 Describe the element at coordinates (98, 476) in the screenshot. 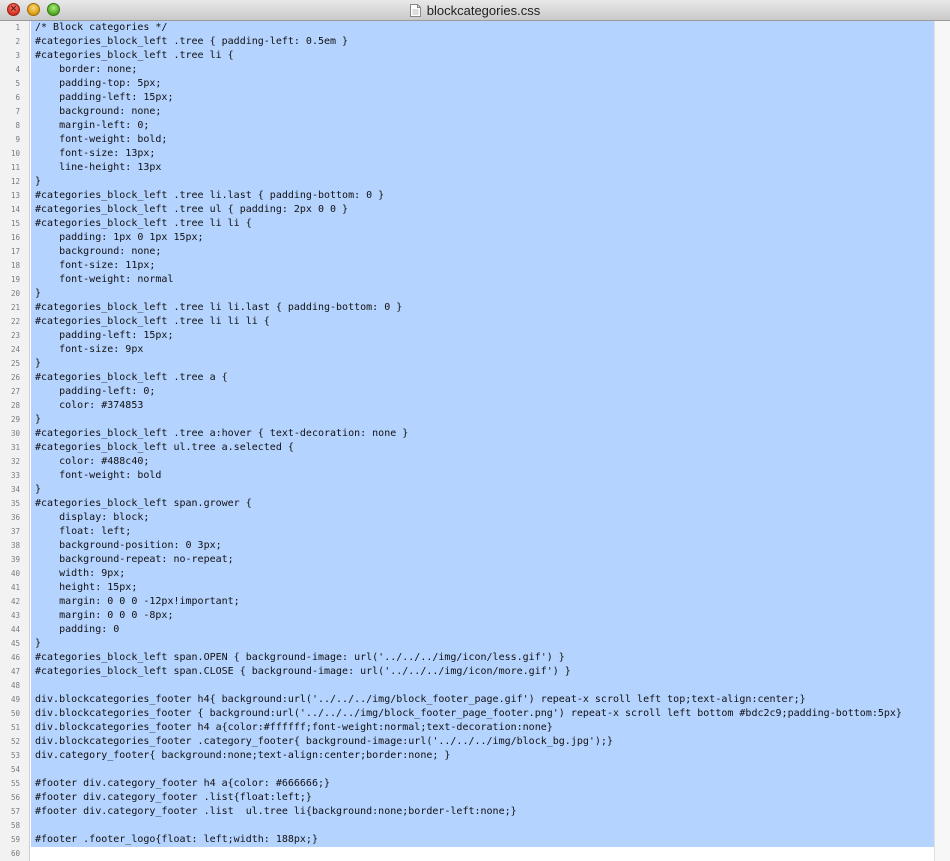

I see `code-line: font-weight: bold` at that location.